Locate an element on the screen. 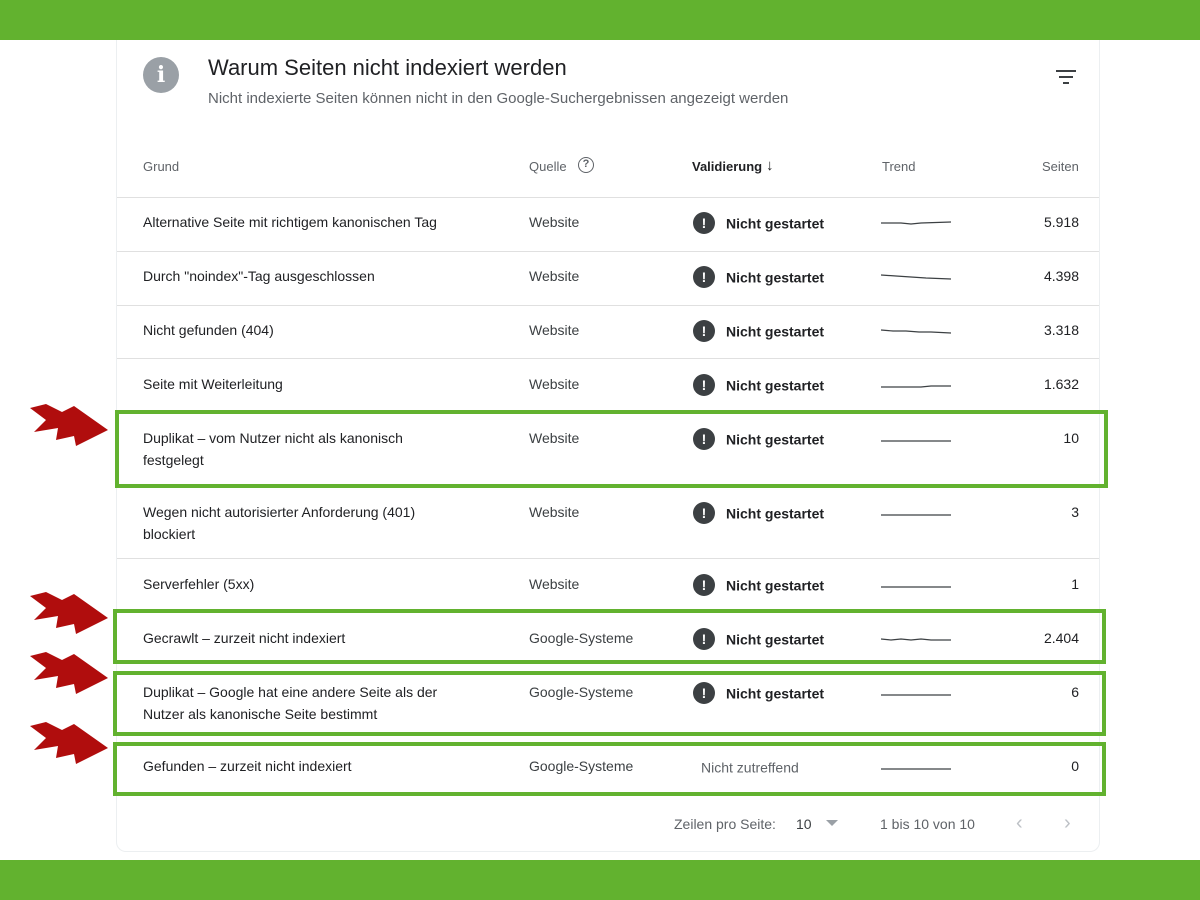 The width and height of the screenshot is (1200, 900). pages-count: 5.918 is located at coordinates (1061, 222).